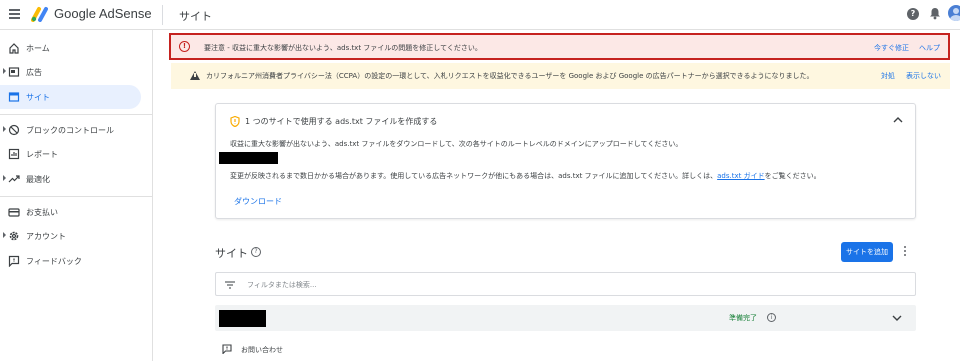 The image size is (960, 361). I want to click on top-app-bar: Google AdSense サイト ?, so click(480, 15).